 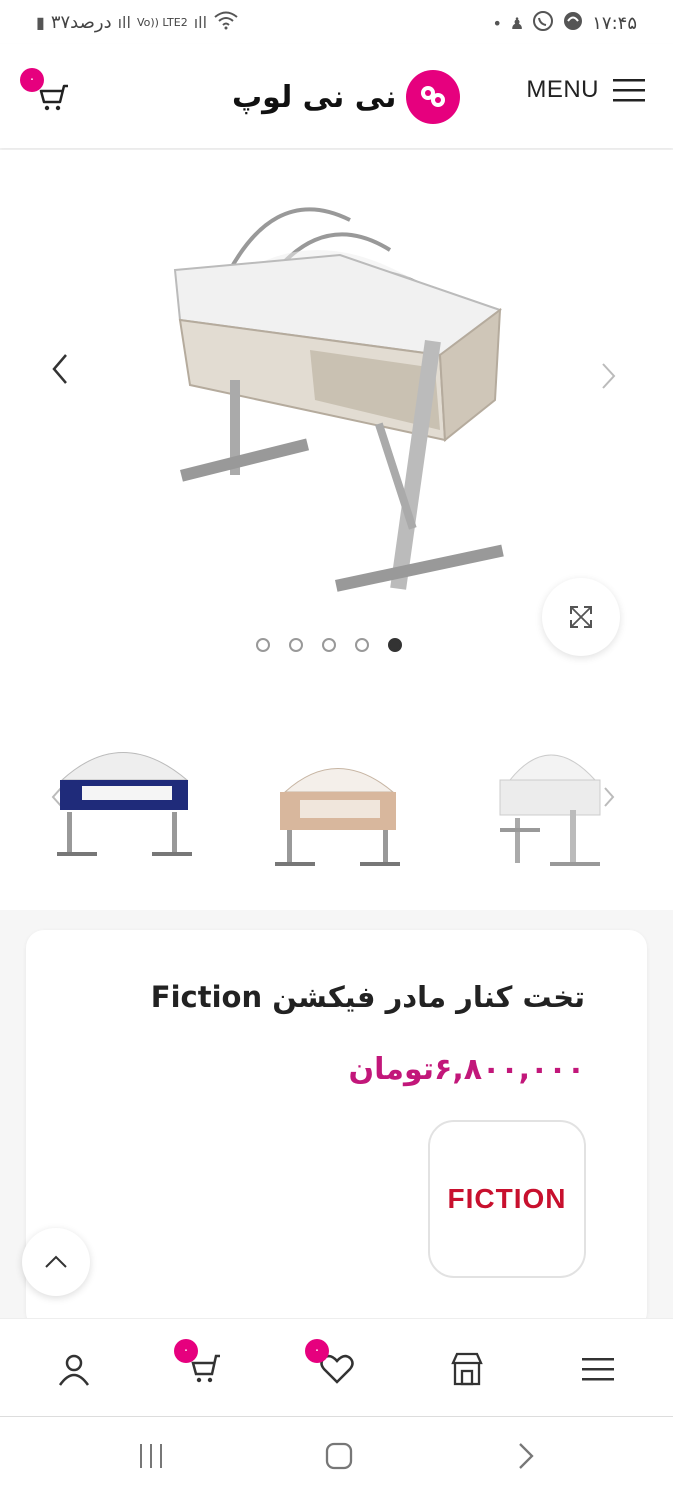 I want to click on signal-icon-2: ıll, so click(x=200, y=22).